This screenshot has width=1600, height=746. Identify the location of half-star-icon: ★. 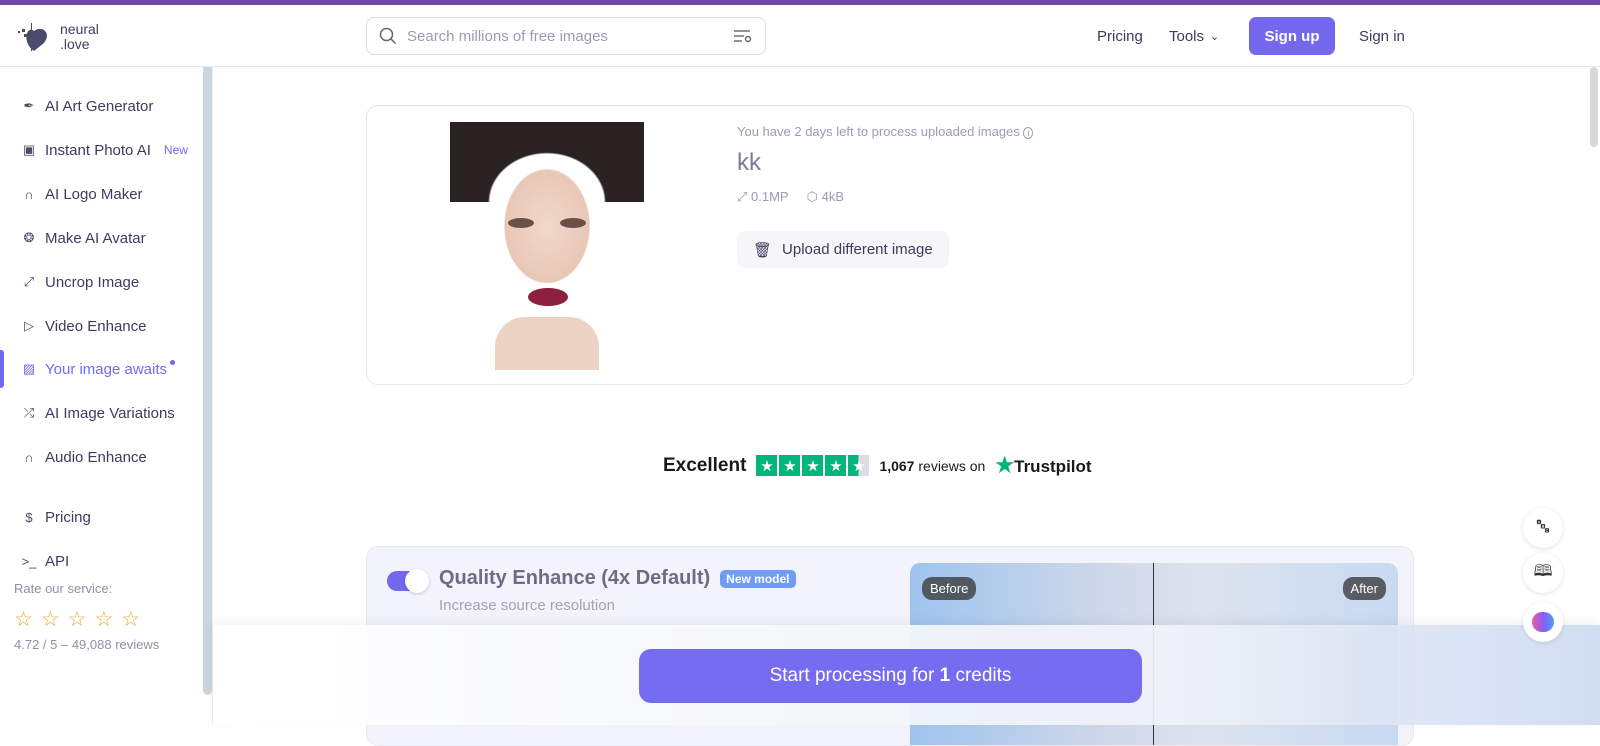
(859, 465).